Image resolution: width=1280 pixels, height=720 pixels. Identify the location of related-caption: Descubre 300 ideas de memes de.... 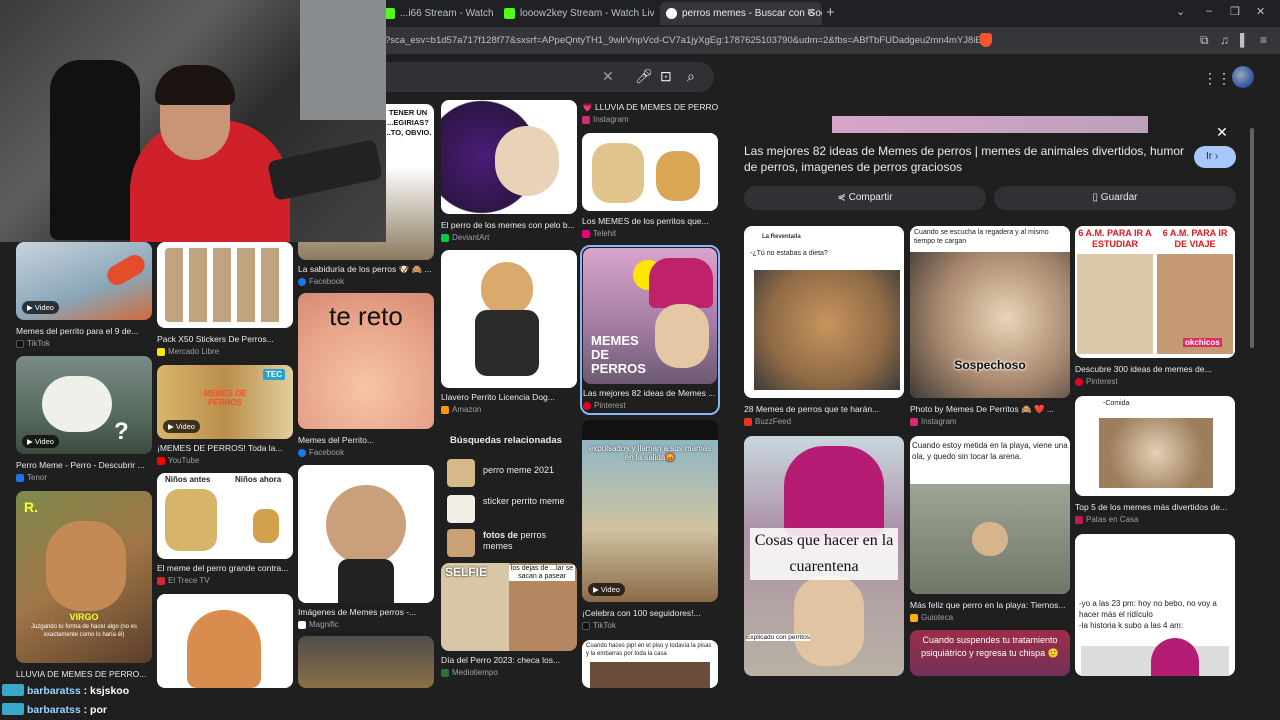
(1155, 369).